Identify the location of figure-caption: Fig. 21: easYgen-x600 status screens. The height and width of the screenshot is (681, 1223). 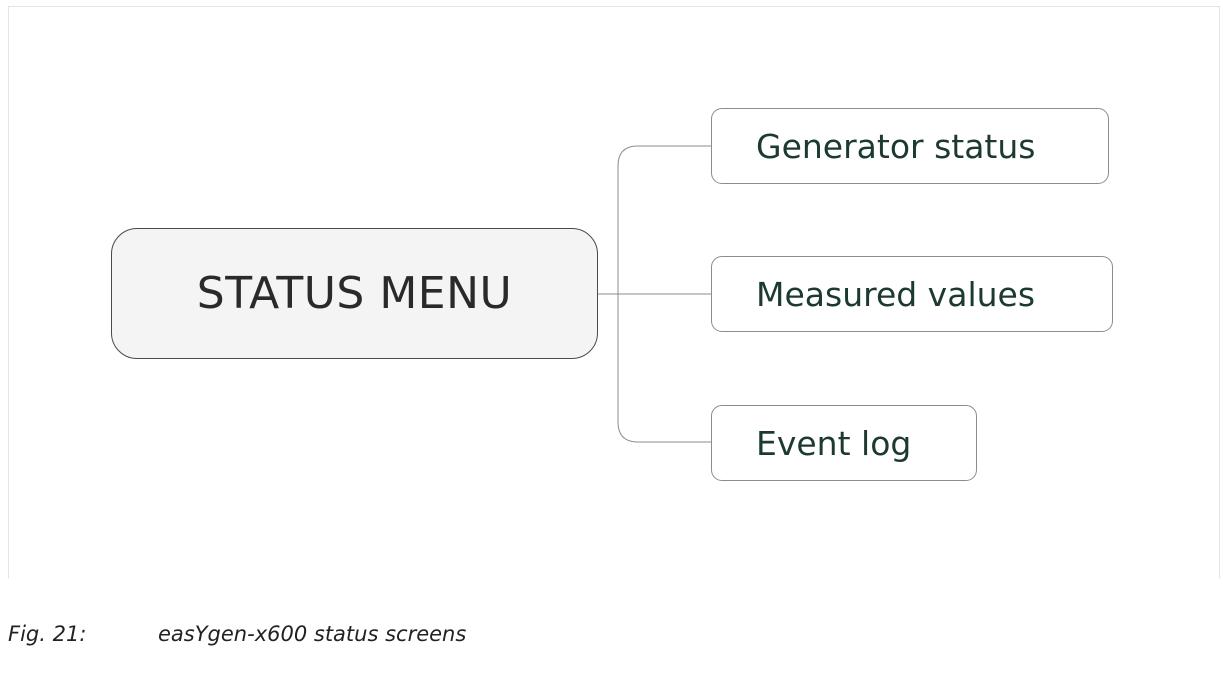
(237, 634).